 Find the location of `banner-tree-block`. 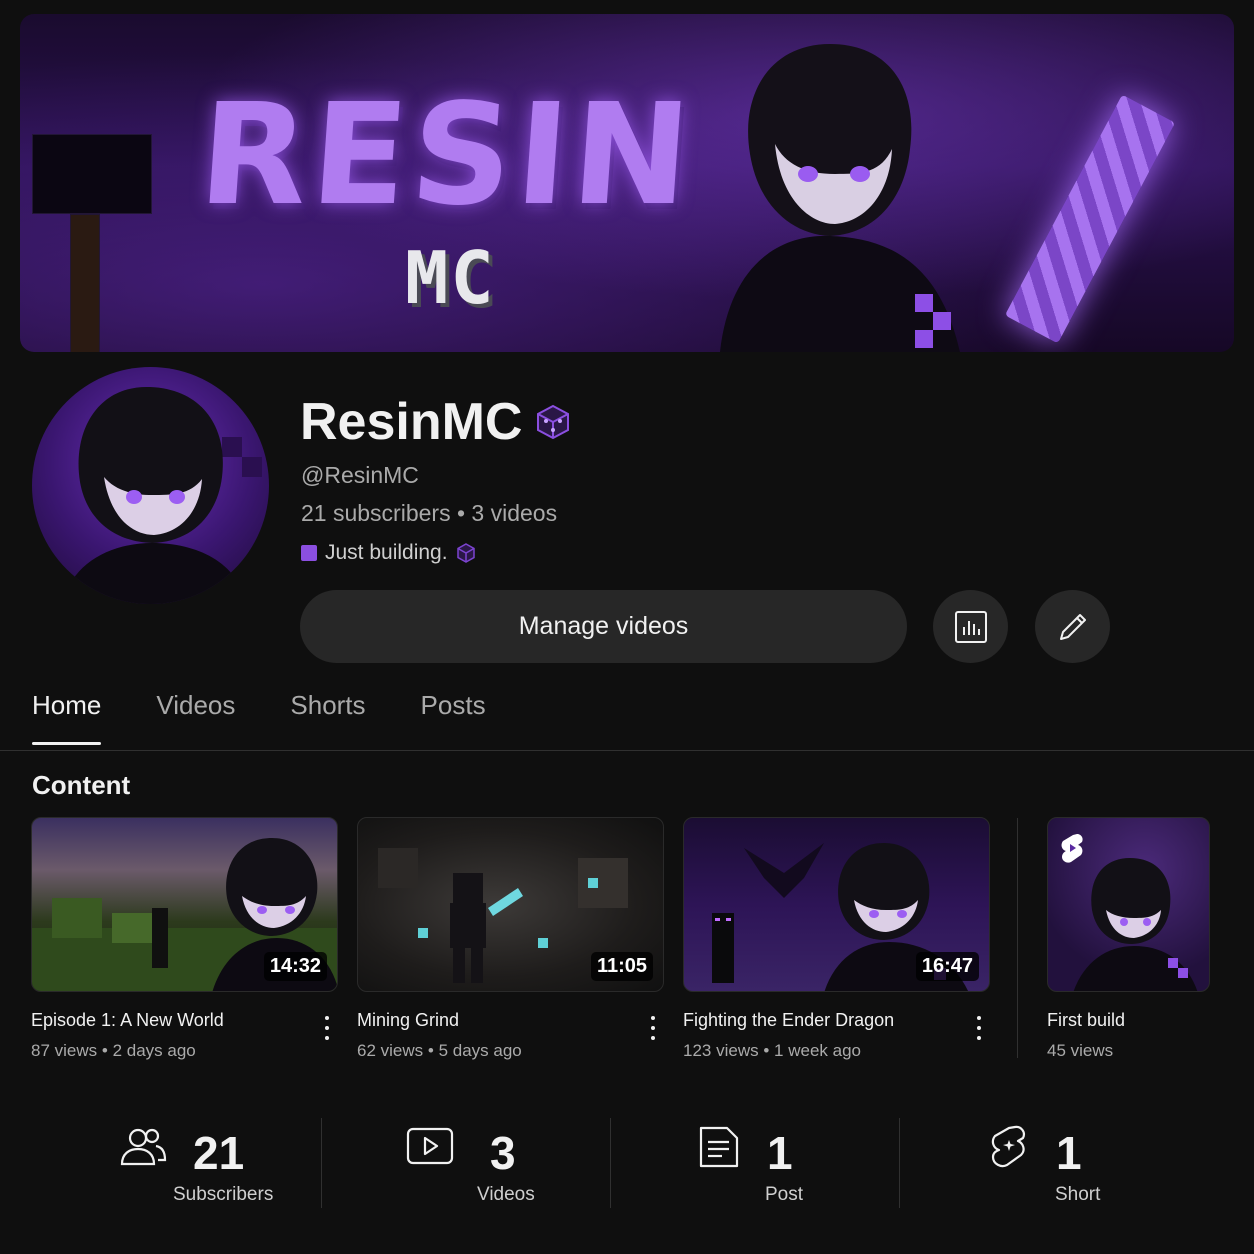

banner-tree-block is located at coordinates (92, 174).